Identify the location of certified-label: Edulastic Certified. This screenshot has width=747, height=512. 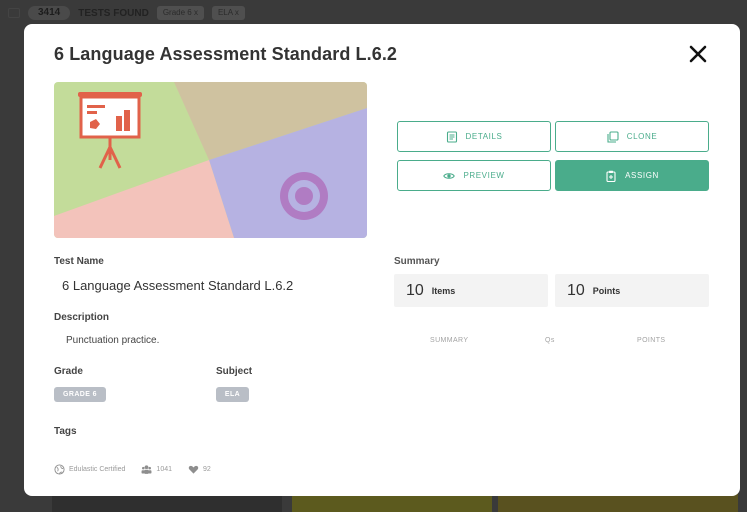
(97, 469).